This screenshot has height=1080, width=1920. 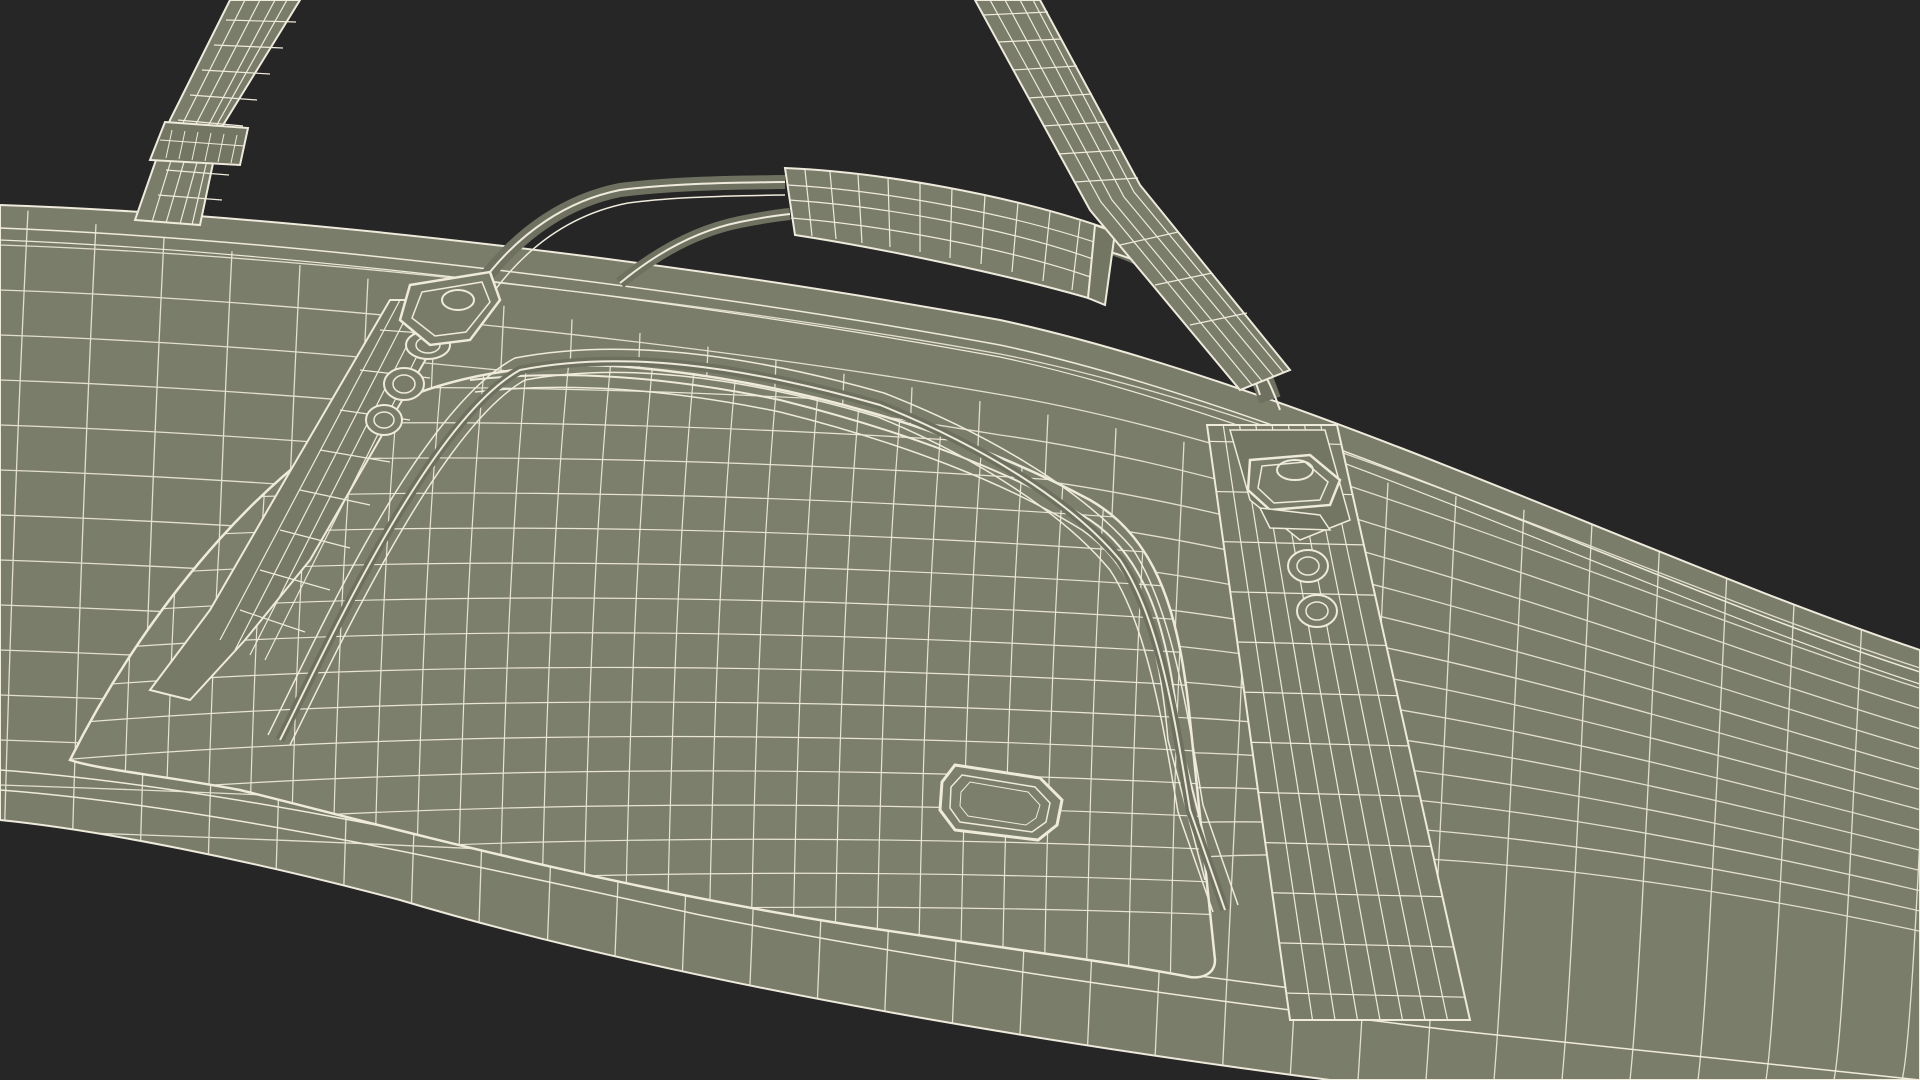 I want to click on snap-button-right, so click(x=1308, y=566).